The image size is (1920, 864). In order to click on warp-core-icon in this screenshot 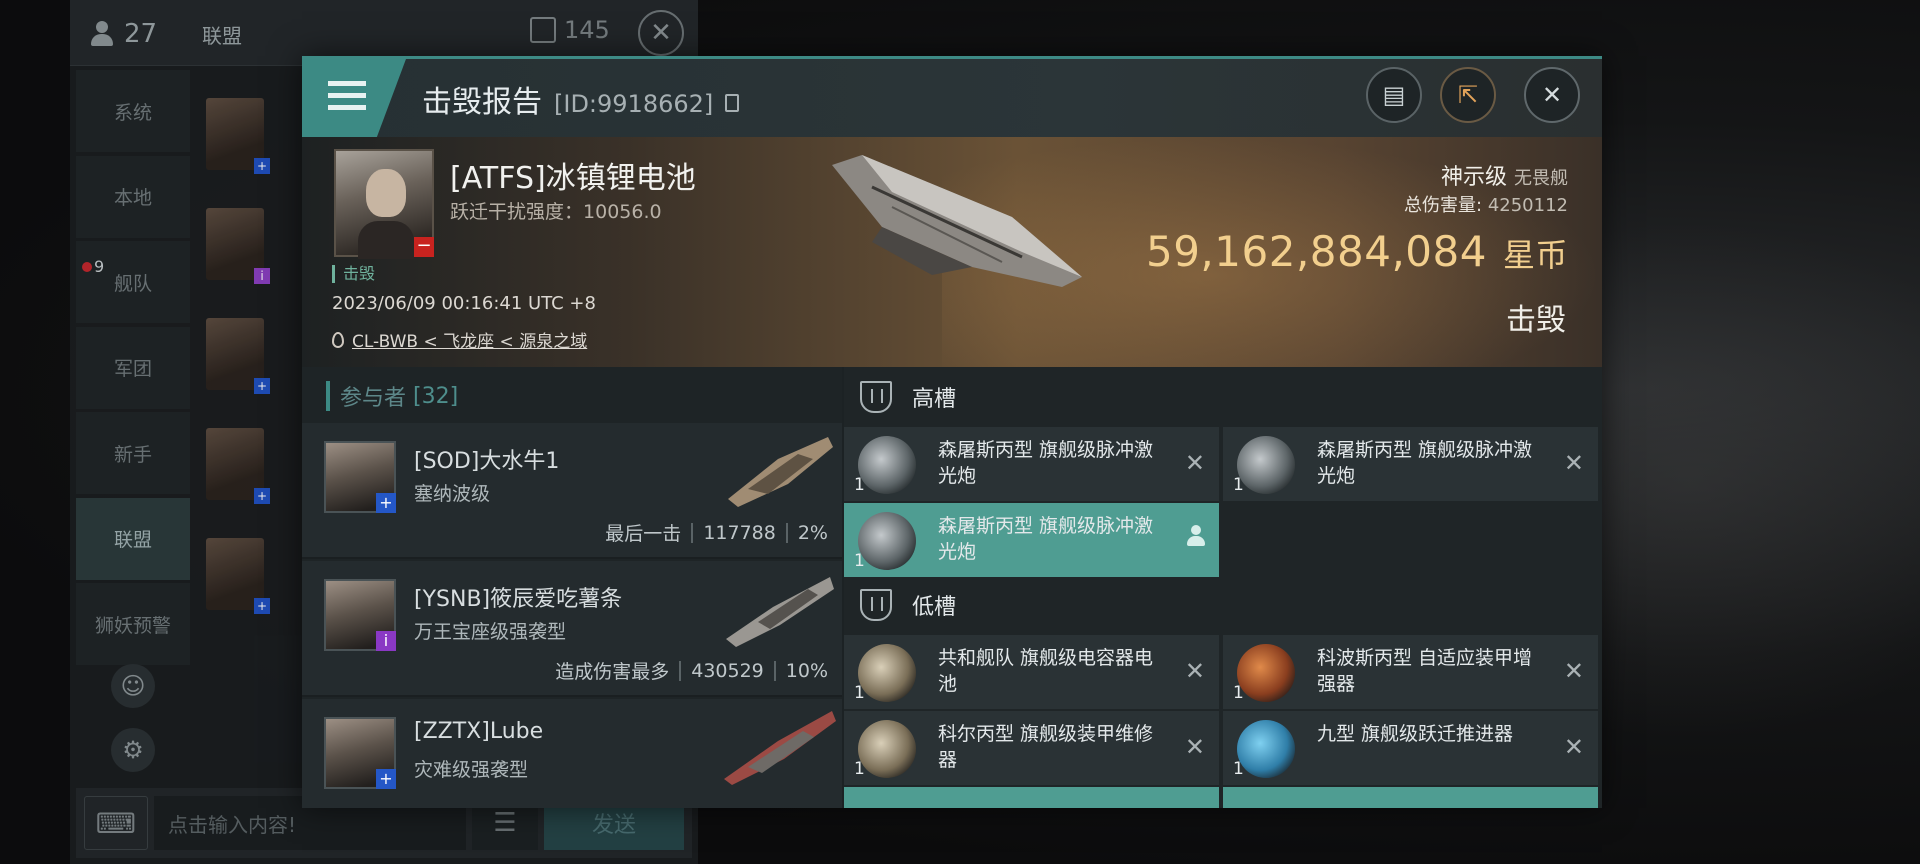, I will do `click(1266, 749)`.